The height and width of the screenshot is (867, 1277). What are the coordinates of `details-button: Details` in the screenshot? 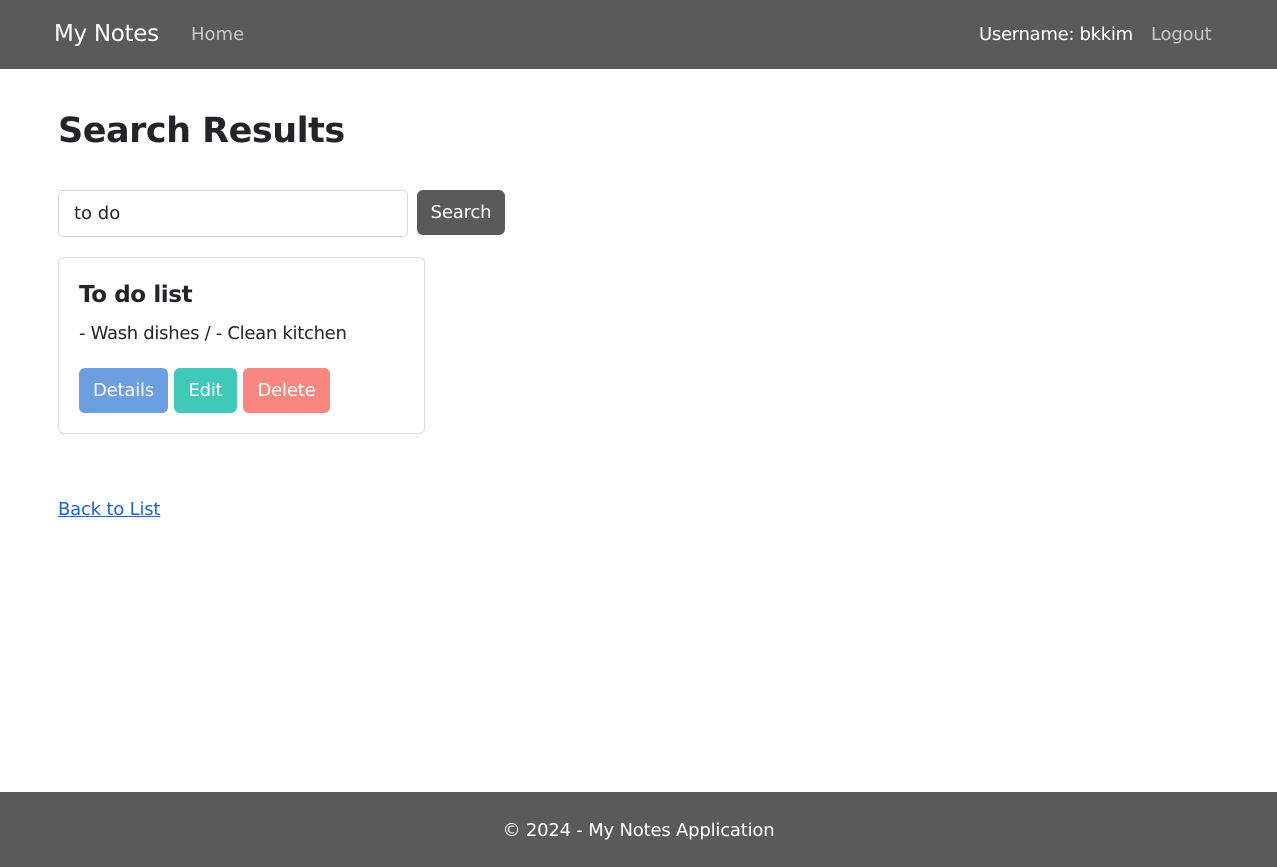 It's located at (123, 390).